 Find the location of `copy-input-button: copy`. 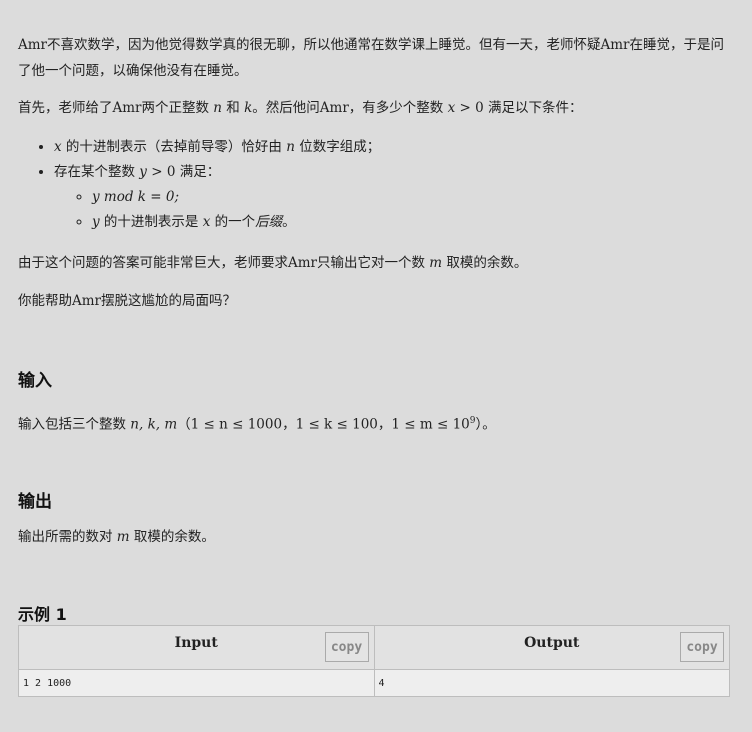

copy-input-button: copy is located at coordinates (346, 647).